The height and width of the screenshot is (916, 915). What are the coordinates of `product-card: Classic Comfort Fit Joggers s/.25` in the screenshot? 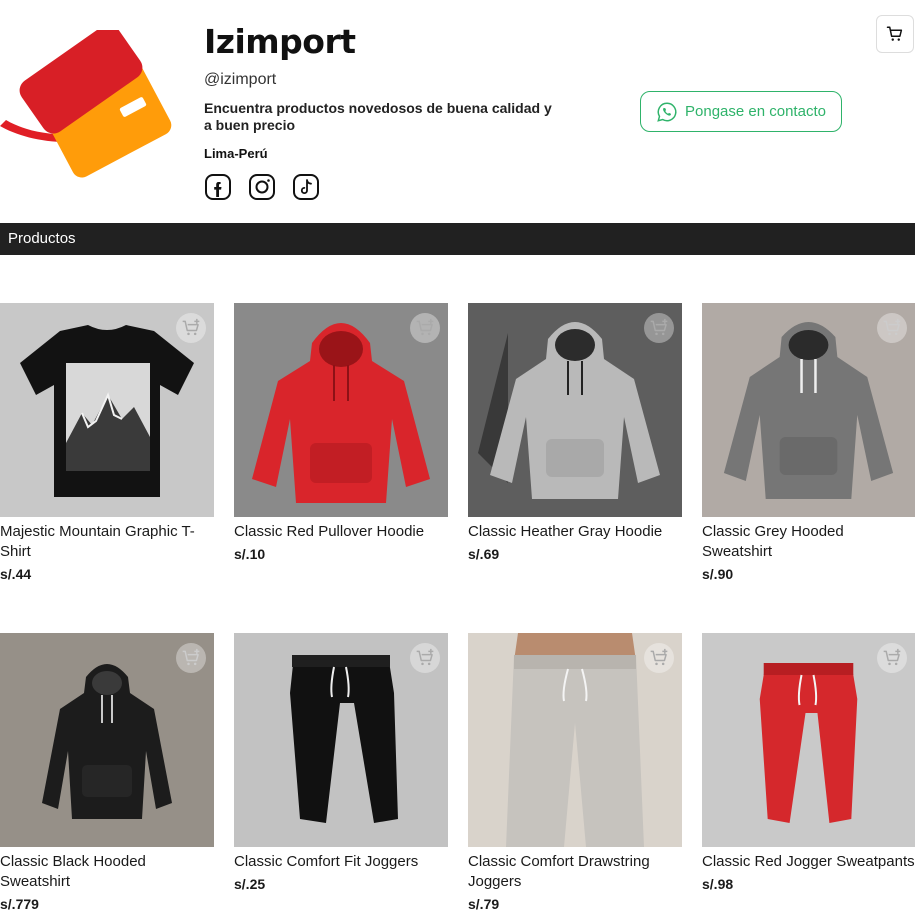 It's located at (341, 774).